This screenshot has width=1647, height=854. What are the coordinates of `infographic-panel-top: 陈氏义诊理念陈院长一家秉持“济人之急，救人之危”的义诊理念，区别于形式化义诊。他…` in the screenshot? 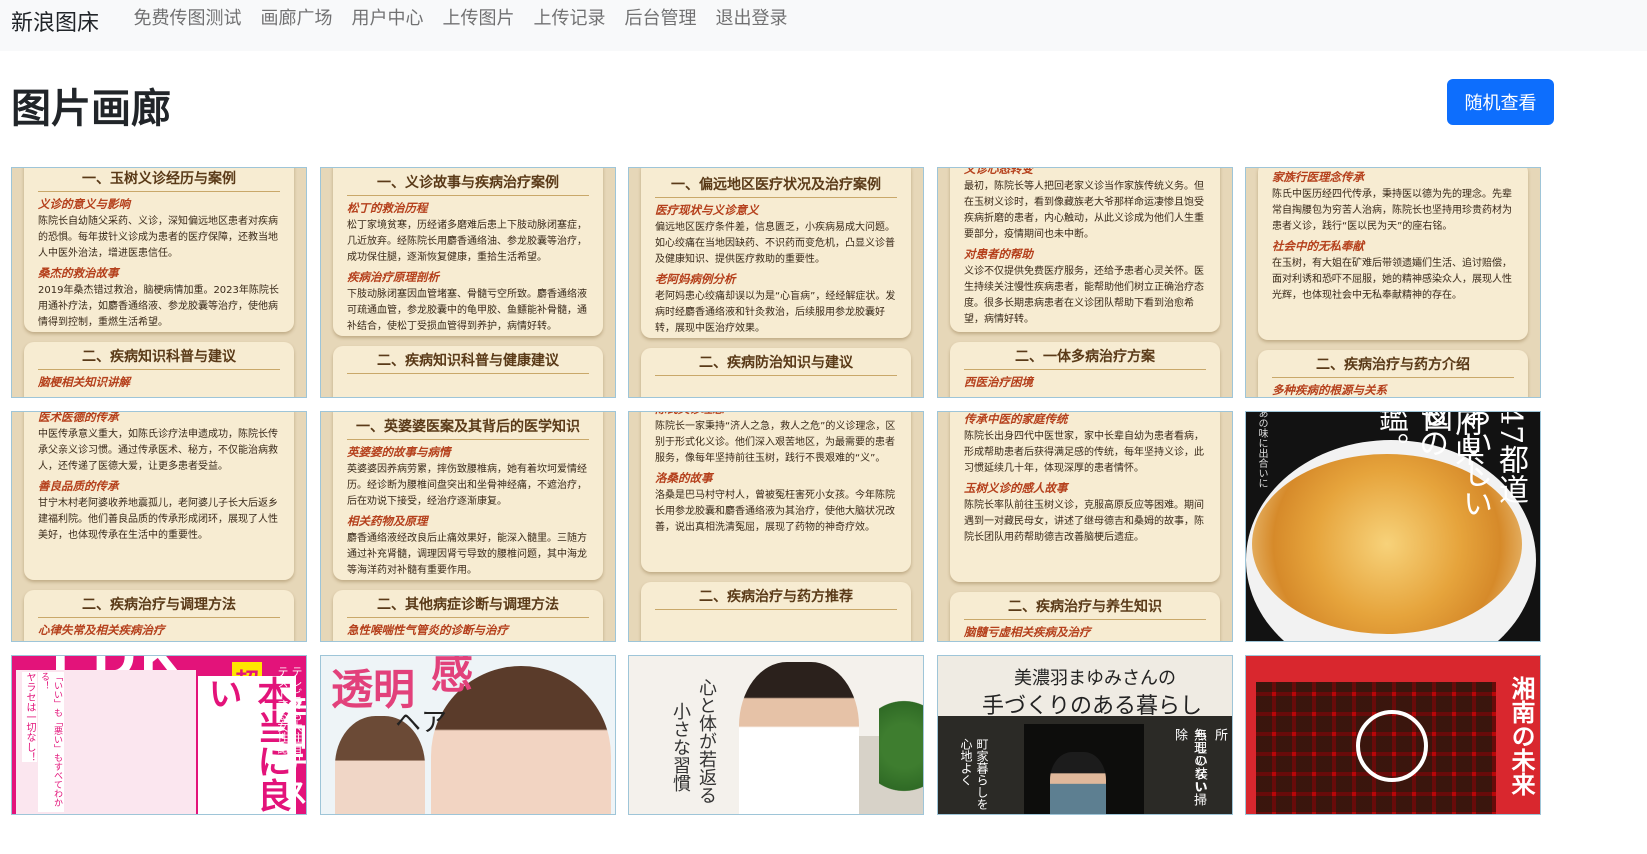 It's located at (776, 492).